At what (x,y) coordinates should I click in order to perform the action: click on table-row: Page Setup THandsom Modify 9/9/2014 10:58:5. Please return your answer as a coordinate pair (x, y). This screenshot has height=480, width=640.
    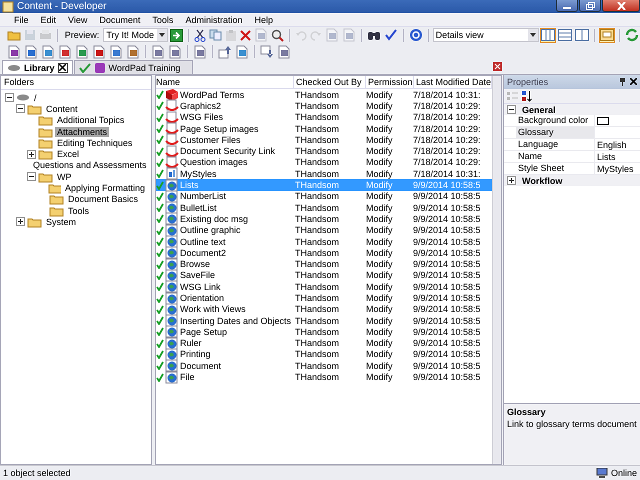
    Looking at the image, I should click on (324, 332).